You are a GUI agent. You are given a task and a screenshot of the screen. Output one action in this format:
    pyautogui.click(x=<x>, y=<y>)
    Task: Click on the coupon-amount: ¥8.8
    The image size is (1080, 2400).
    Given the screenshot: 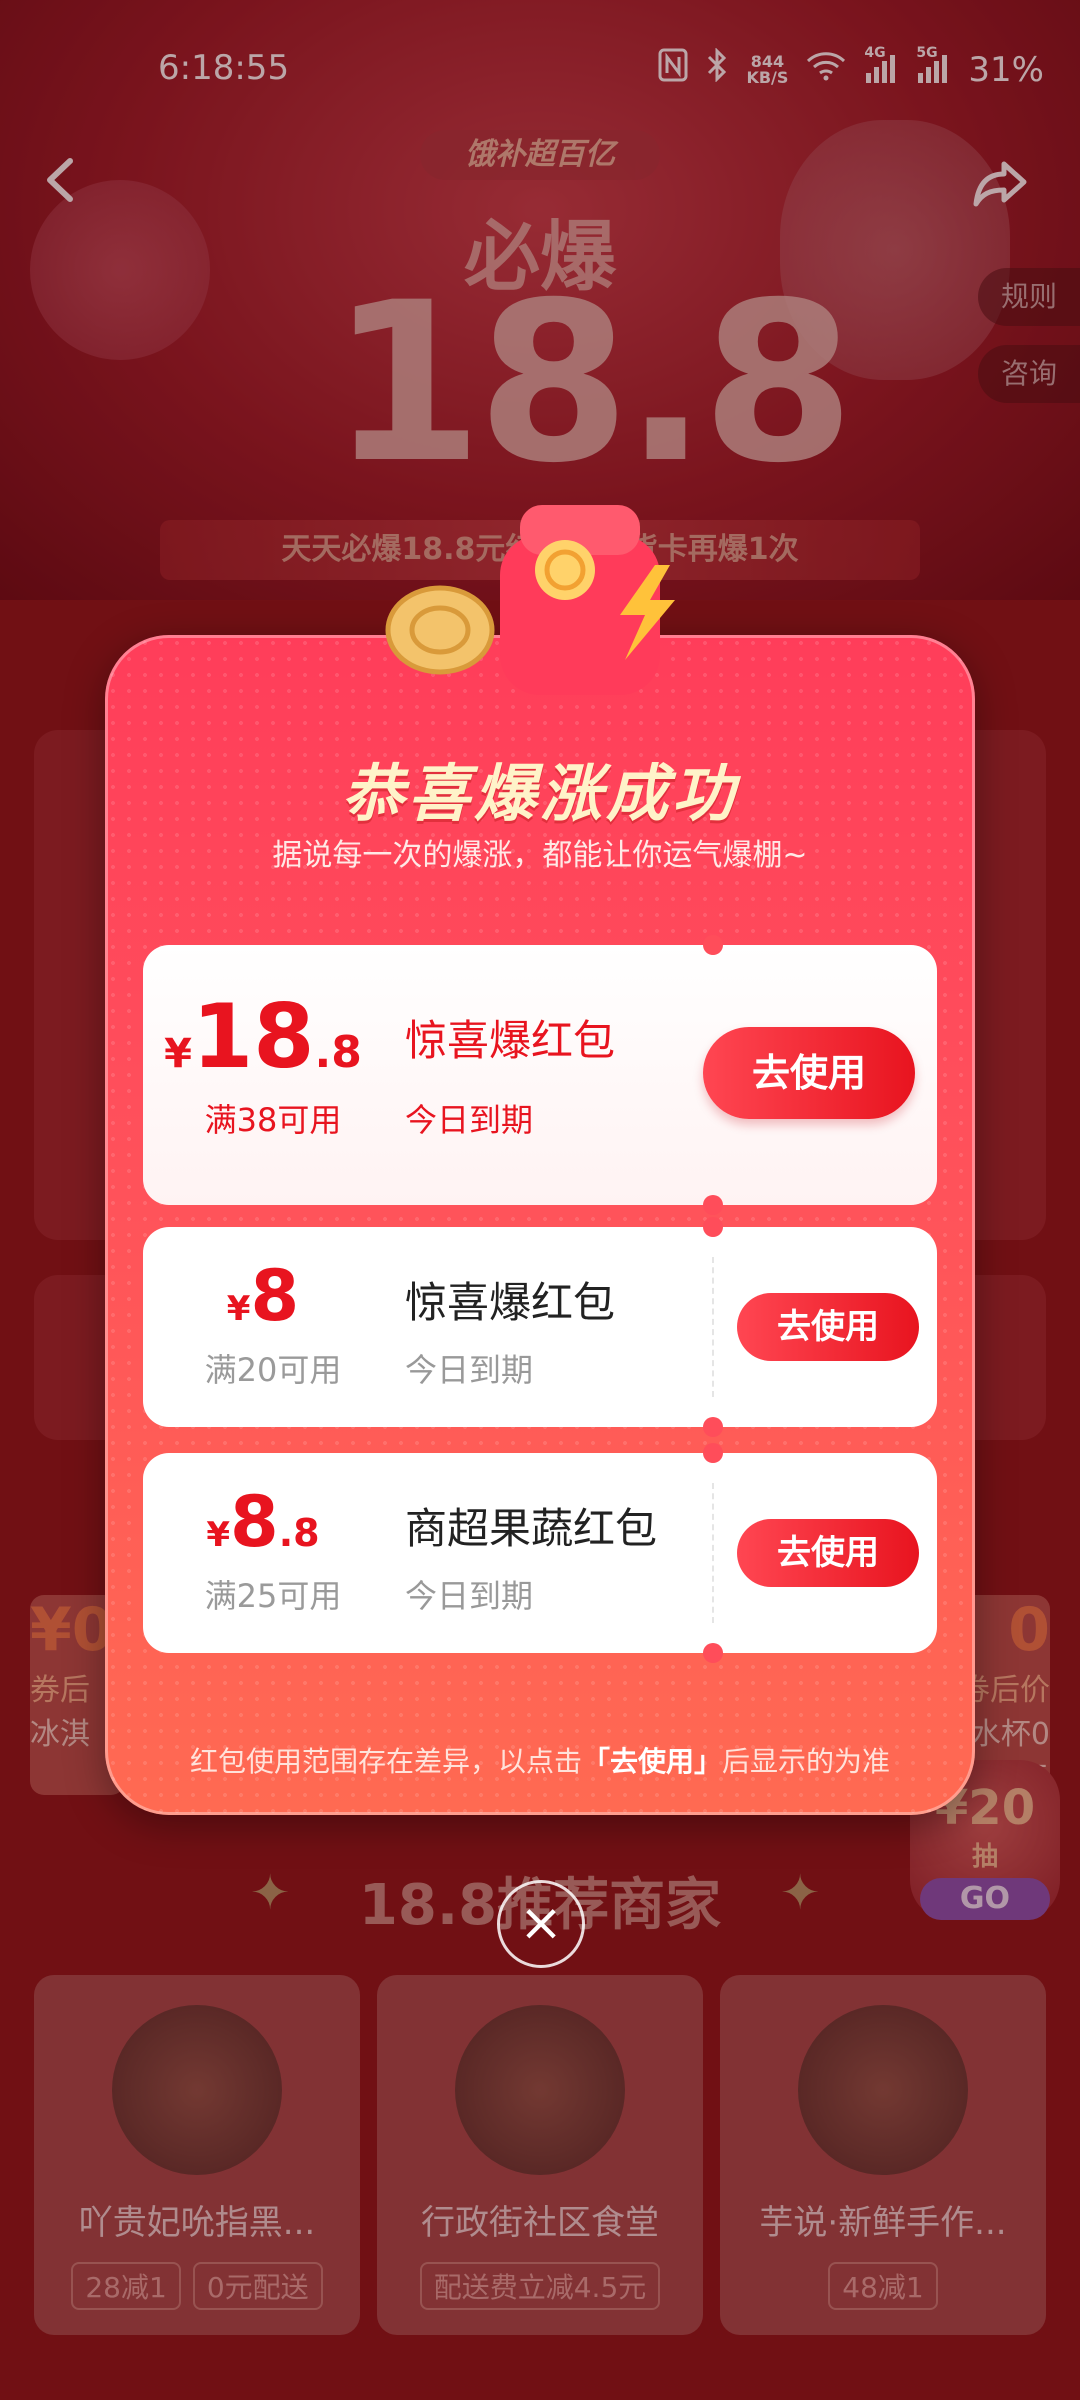 What is the action you would take?
    pyautogui.click(x=263, y=1522)
    